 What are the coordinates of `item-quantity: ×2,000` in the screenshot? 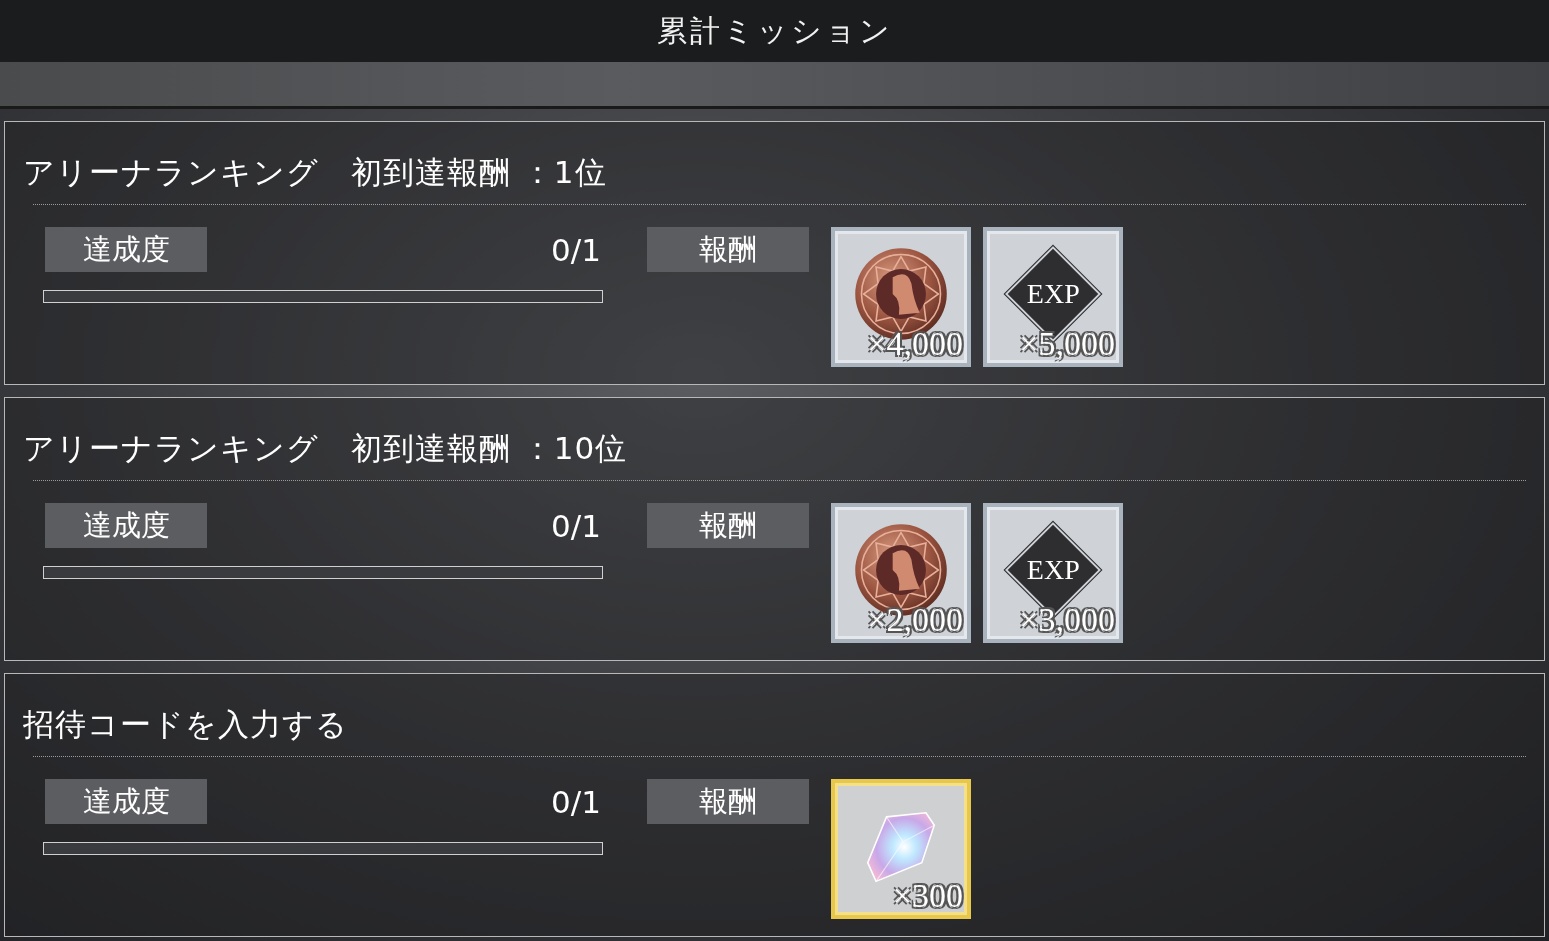 It's located at (915, 620).